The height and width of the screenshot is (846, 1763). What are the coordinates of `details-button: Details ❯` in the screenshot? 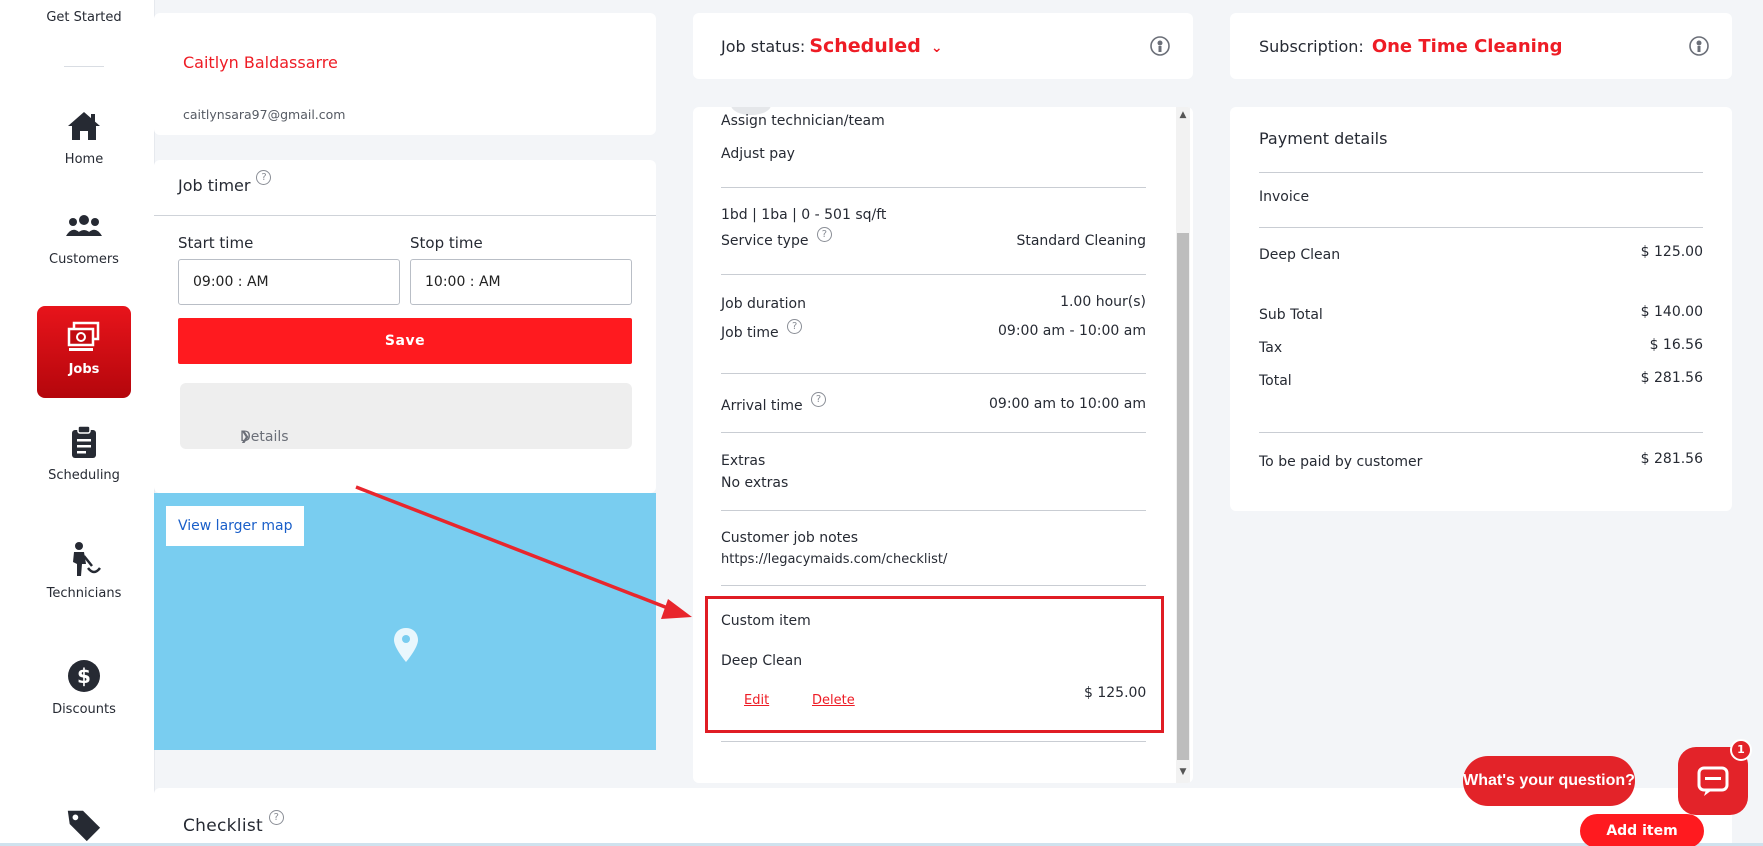 It's located at (406, 416).